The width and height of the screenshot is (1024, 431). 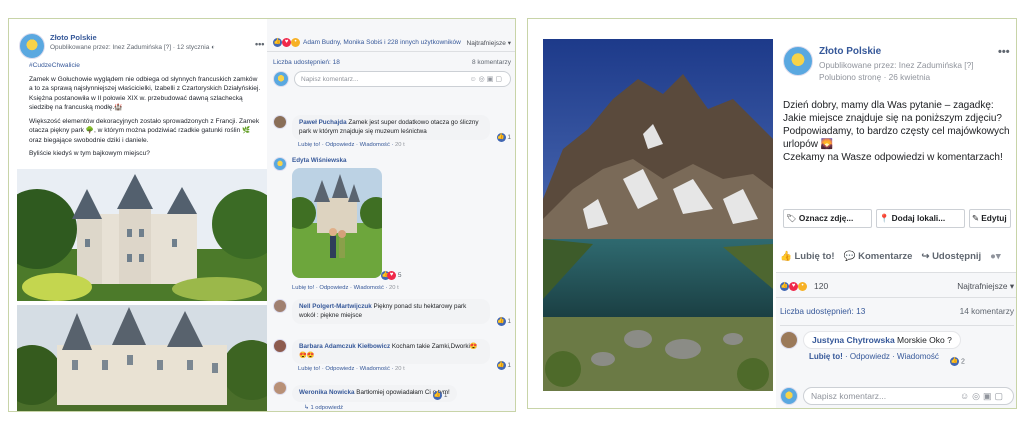 What do you see at coordinates (925, 256) in the screenshot?
I see `share-arrow-icon: ↪` at bounding box center [925, 256].